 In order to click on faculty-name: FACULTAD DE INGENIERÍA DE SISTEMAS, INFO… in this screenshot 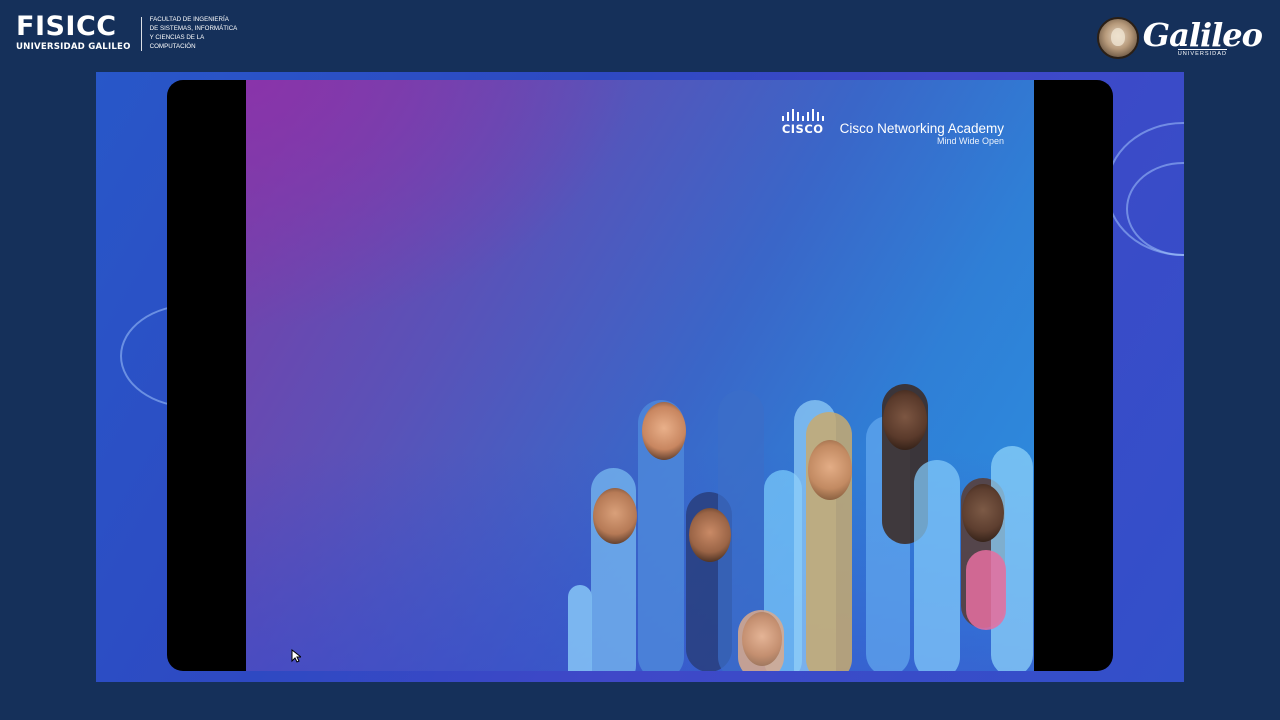, I will do `click(194, 33)`.